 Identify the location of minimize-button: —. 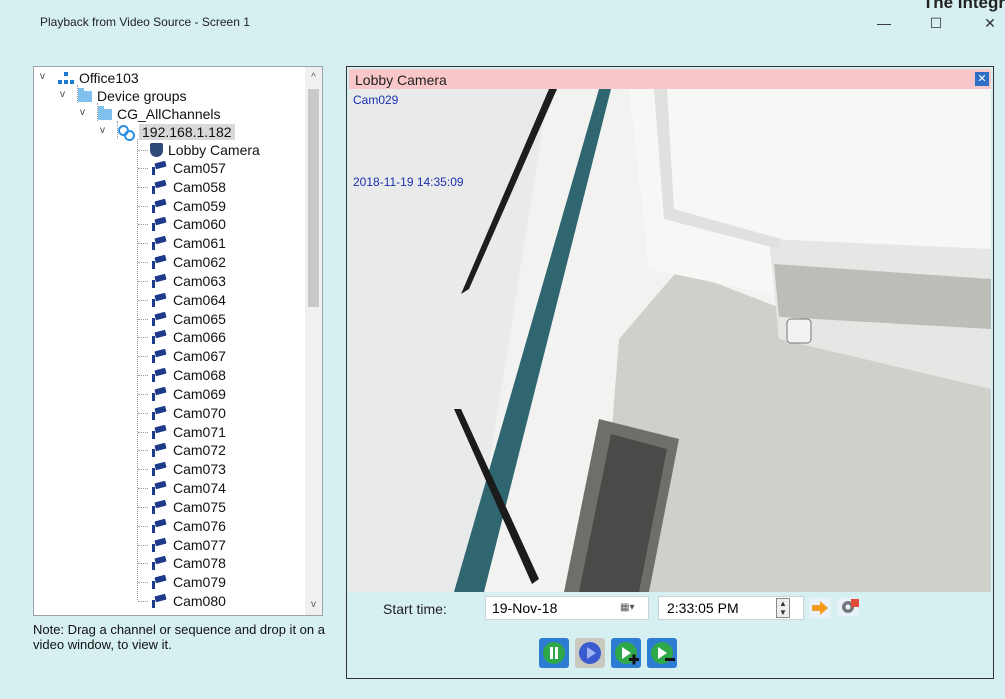
(884, 23).